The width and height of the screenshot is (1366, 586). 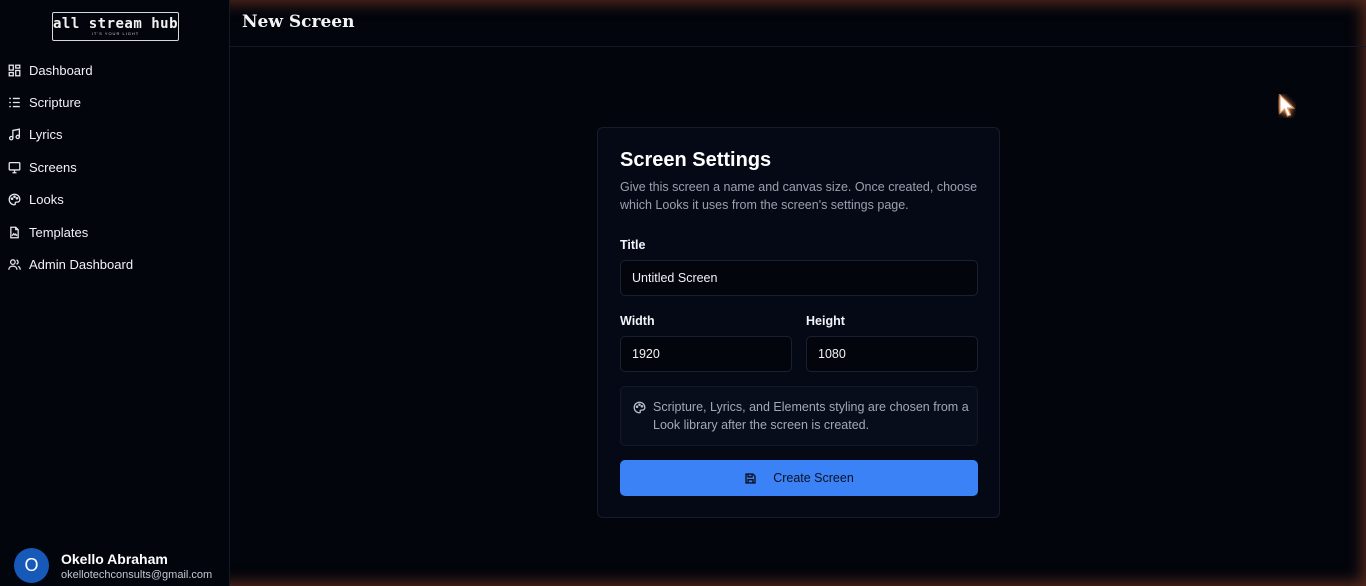 I want to click on users-icon, so click(x=14, y=264).